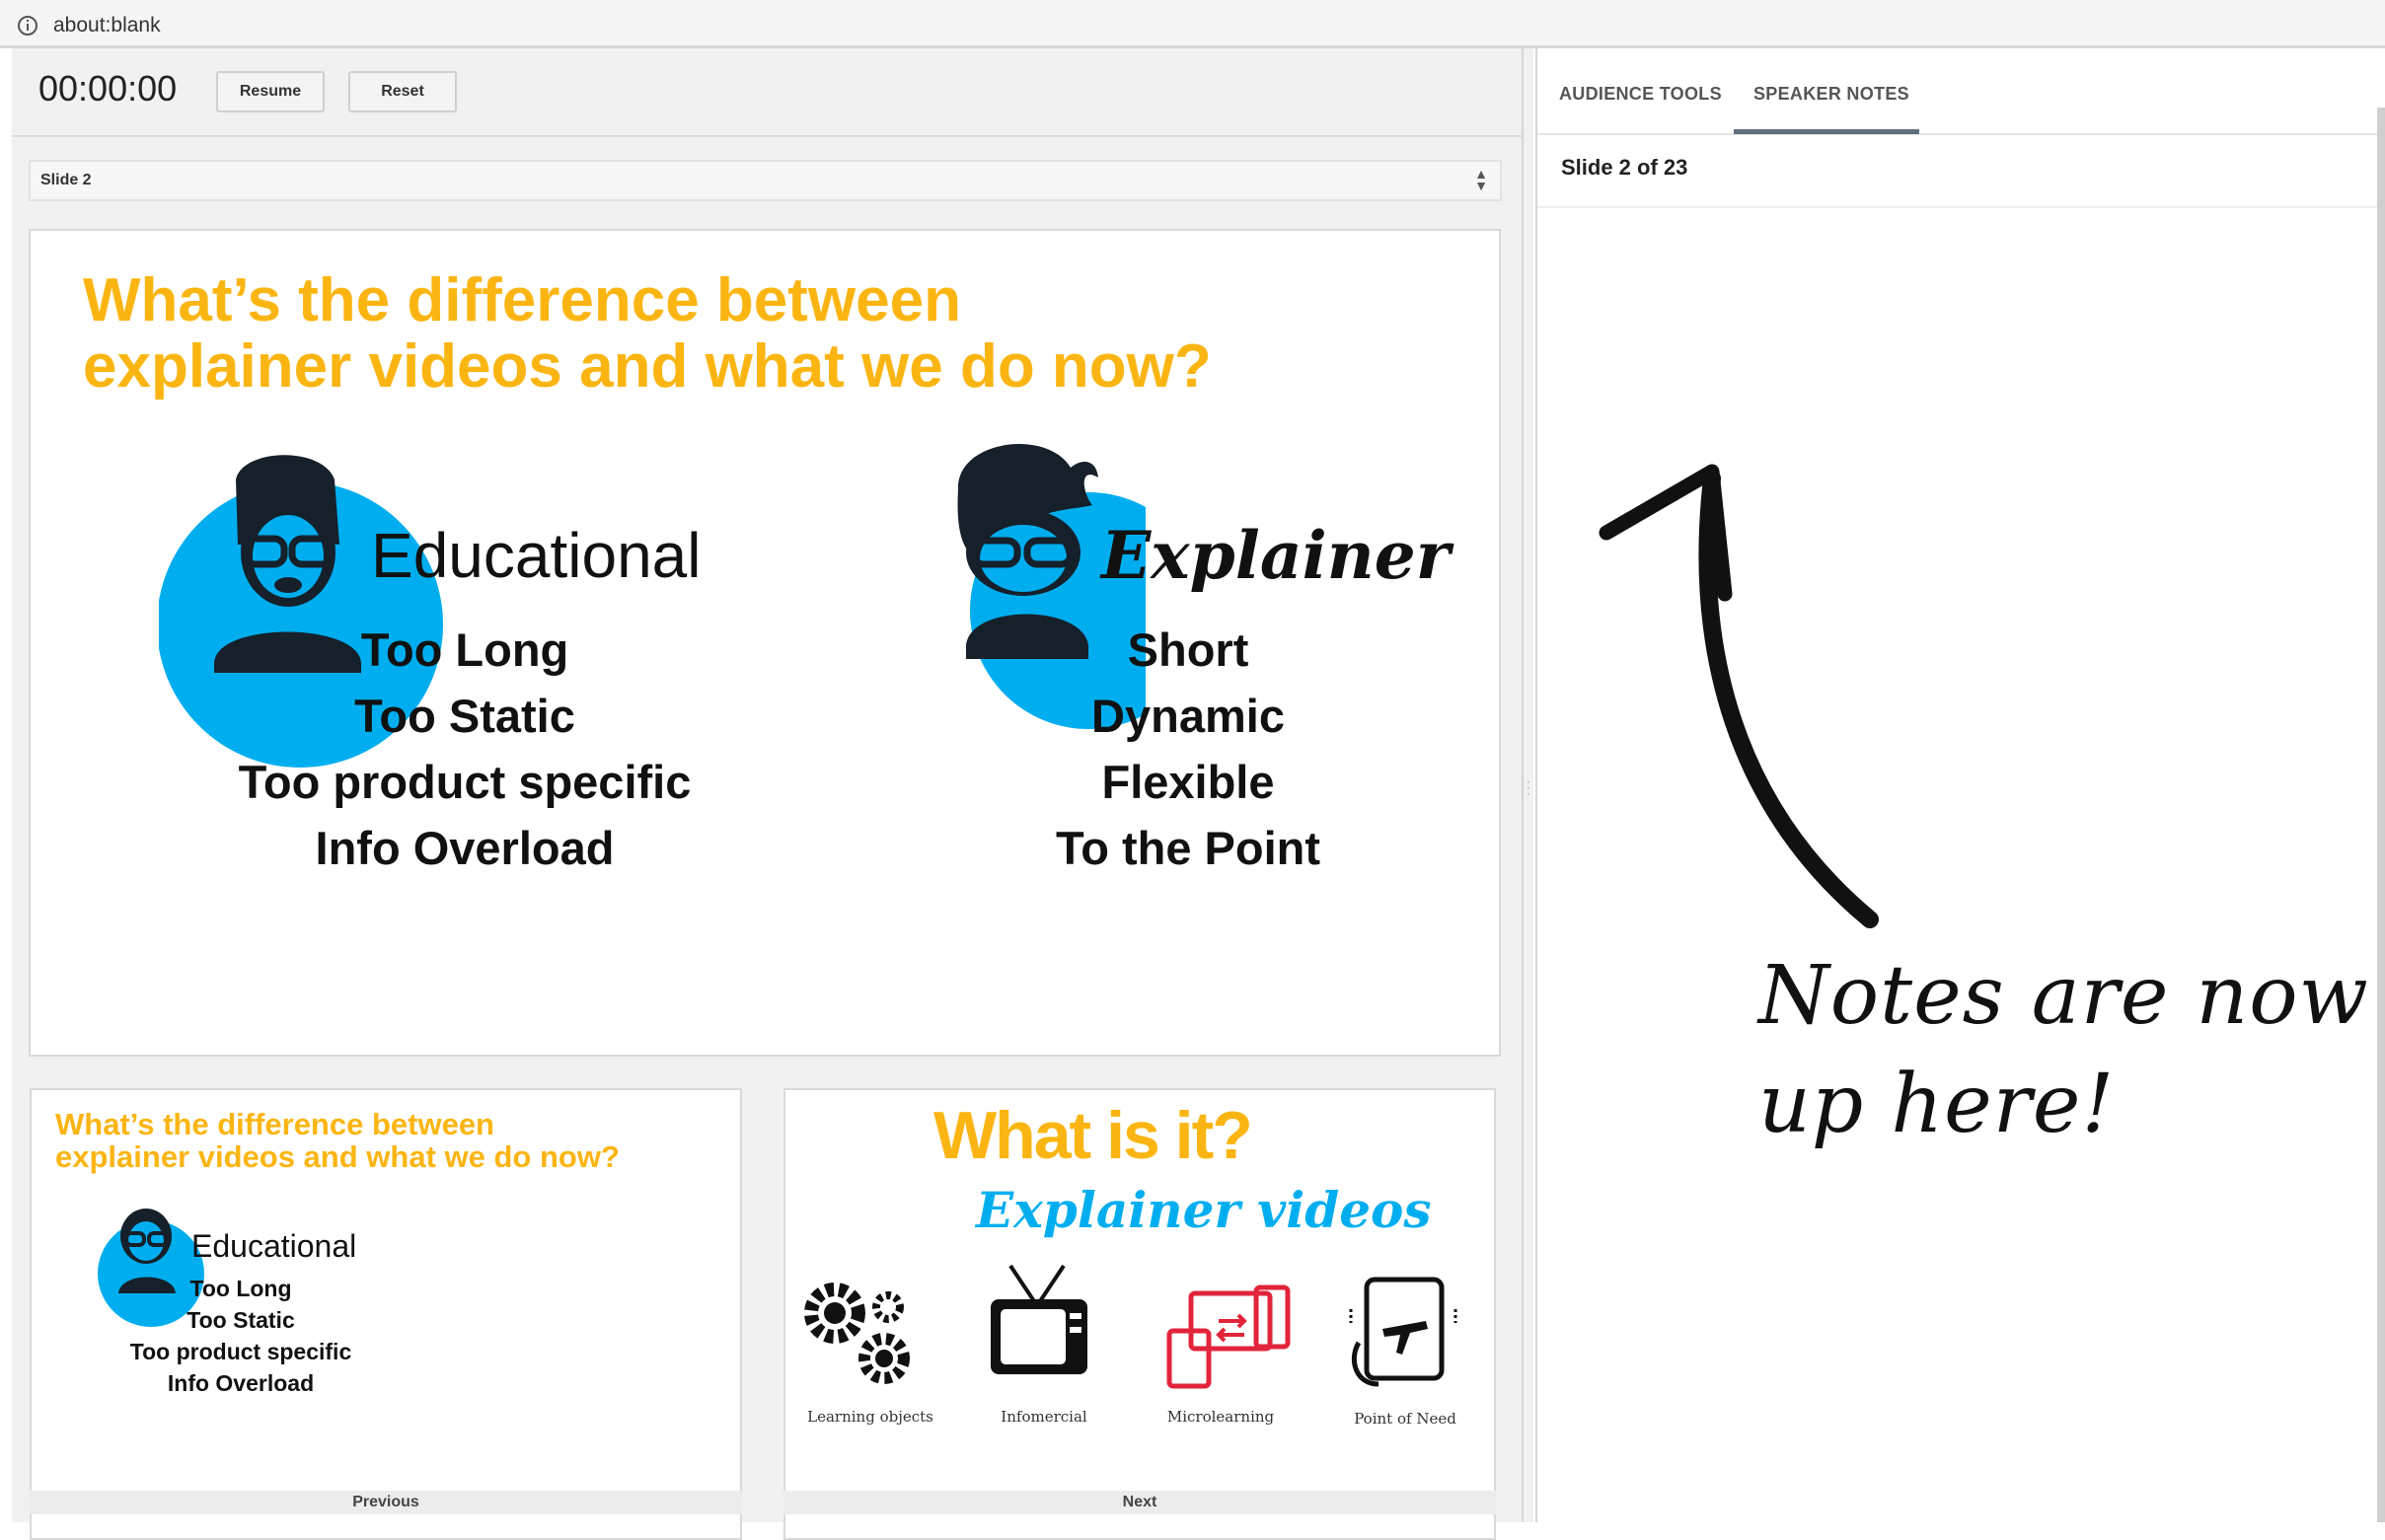 The image size is (2385, 1540). I want to click on annotation-note: Notes are now up here!, so click(2063, 1050).